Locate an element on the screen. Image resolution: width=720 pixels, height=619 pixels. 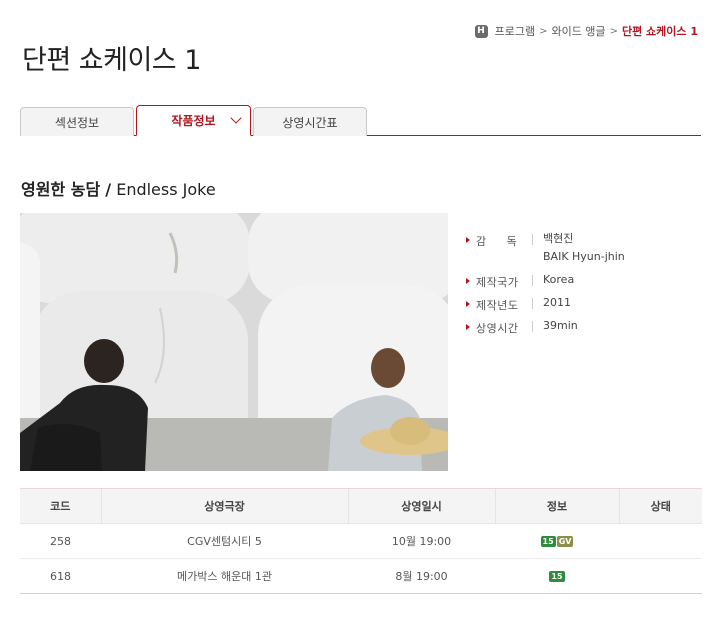
chevron-down-icon is located at coordinates (236, 118).